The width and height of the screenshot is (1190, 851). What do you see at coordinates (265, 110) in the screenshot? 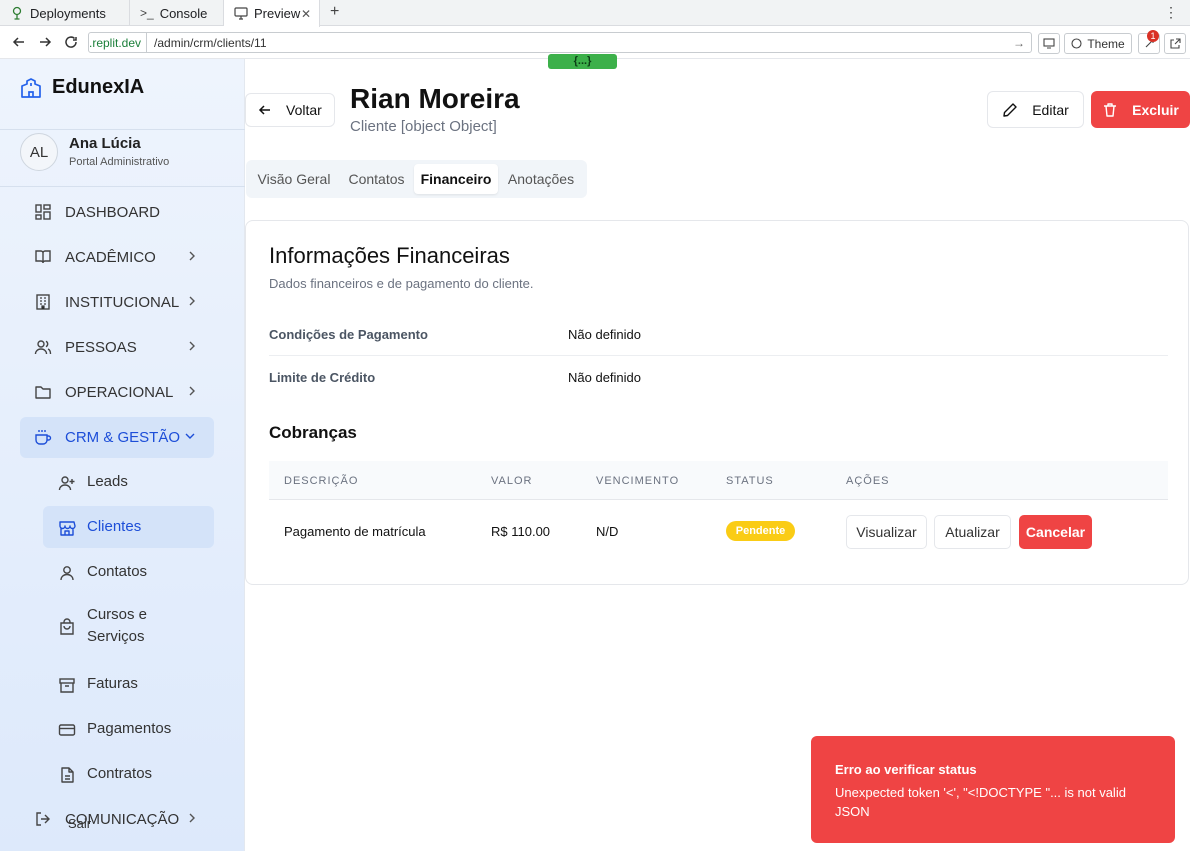
I see `arrow-left-icon` at bounding box center [265, 110].